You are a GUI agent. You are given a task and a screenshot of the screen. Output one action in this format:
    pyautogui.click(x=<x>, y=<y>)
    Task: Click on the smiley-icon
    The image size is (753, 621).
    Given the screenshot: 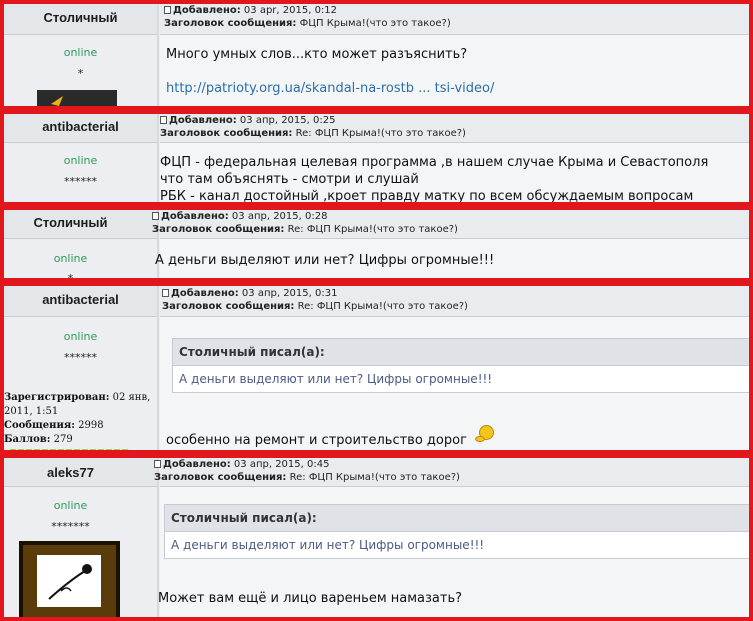 What is the action you would take?
    pyautogui.click(x=484, y=433)
    